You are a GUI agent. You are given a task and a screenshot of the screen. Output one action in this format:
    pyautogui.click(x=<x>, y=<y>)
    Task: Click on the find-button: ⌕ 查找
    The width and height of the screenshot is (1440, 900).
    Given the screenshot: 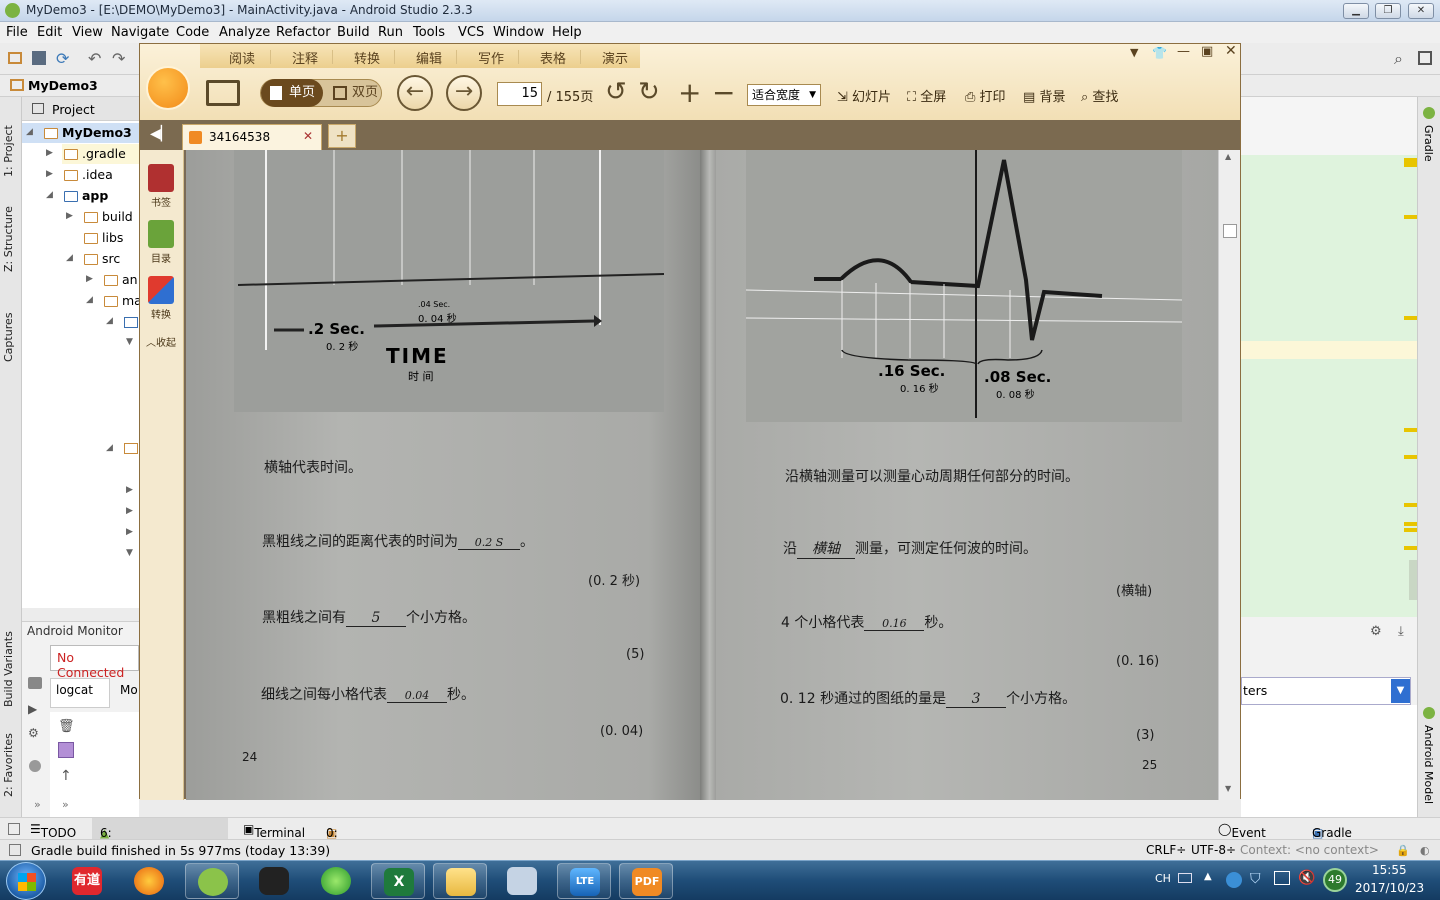 What is the action you would take?
    pyautogui.click(x=1099, y=95)
    